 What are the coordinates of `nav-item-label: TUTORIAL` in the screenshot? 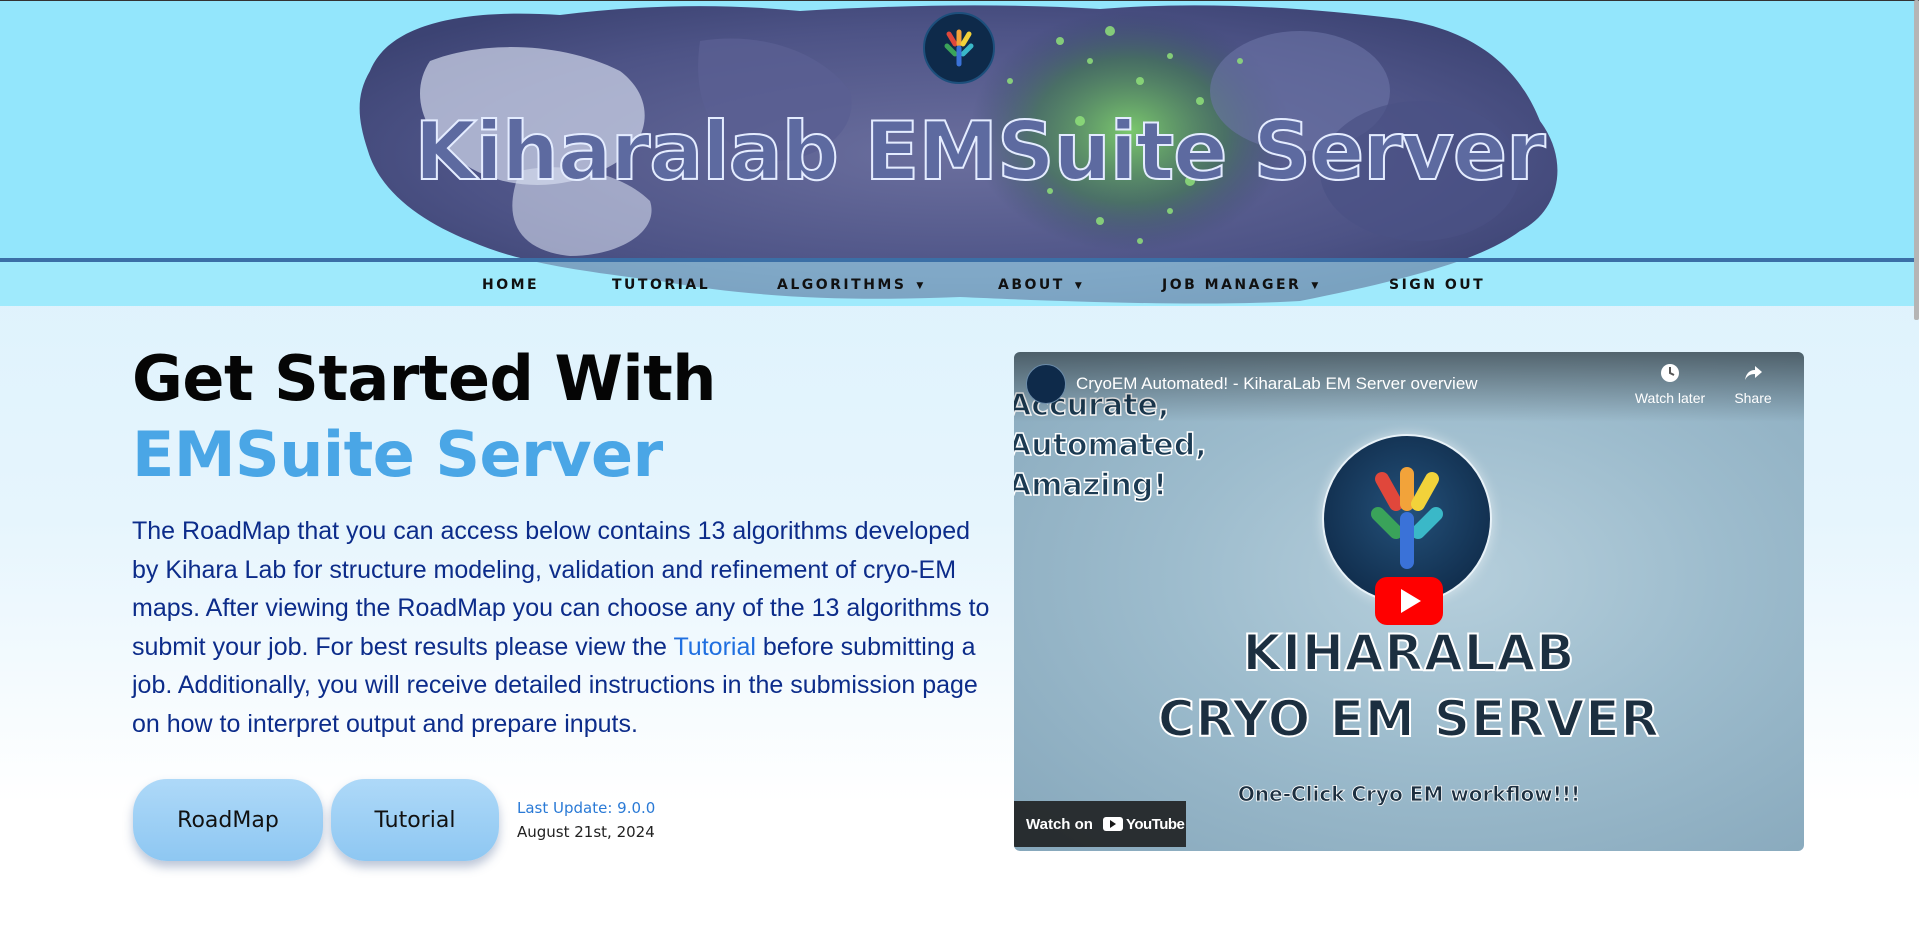 It's located at (661, 285).